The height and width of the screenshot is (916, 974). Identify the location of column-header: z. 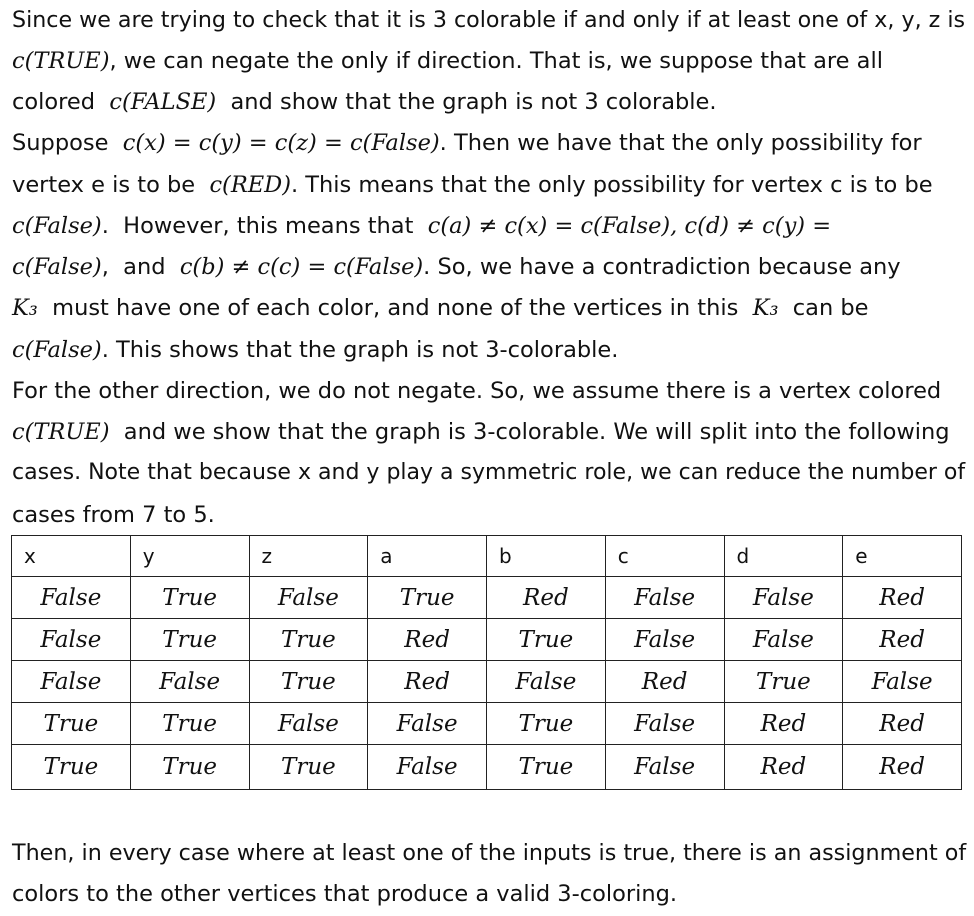
(308, 556).